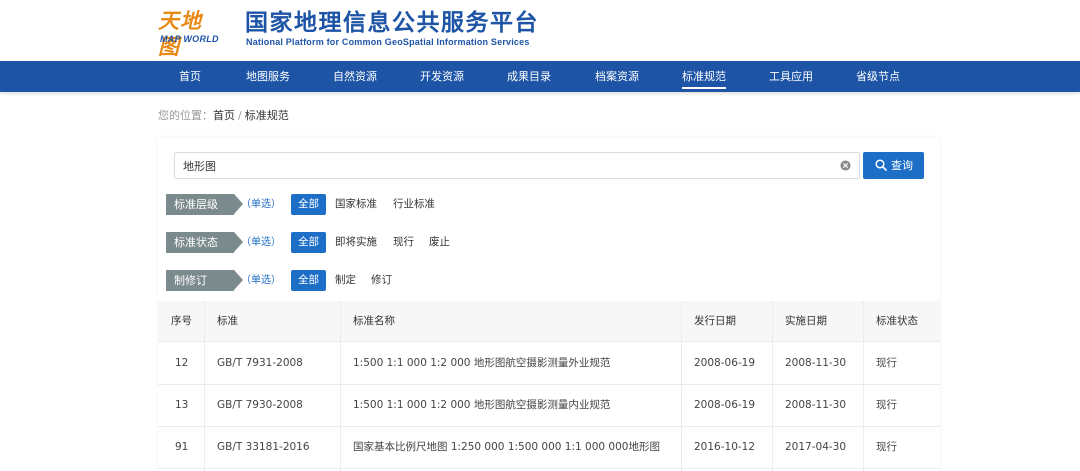 Image resolution: width=1080 pixels, height=471 pixels. What do you see at coordinates (261, 280) in the screenshot?
I see `filter-revision-mode: （单选）` at bounding box center [261, 280].